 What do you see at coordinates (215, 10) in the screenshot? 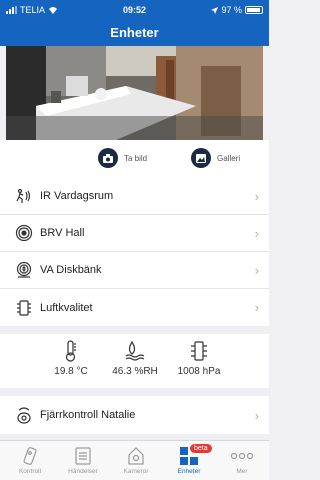
I see `location-icon` at bounding box center [215, 10].